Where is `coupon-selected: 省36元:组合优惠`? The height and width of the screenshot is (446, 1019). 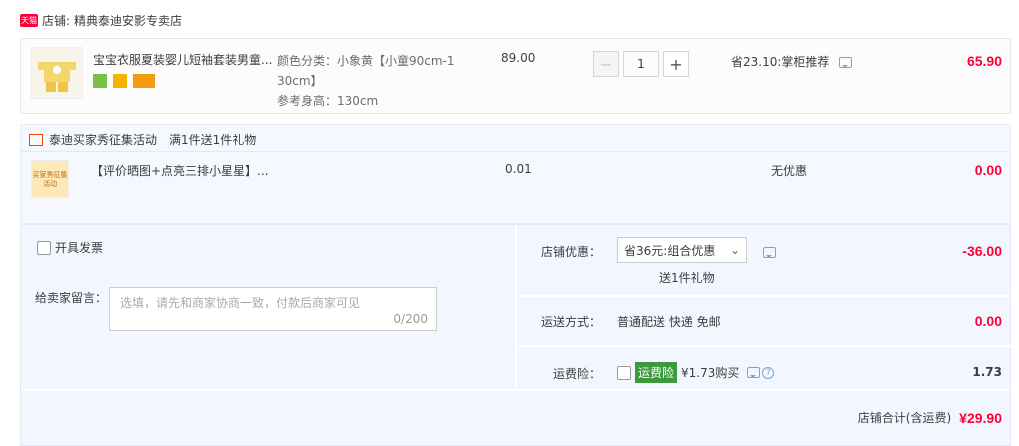 coupon-selected: 省36元:组合优惠 is located at coordinates (670, 250).